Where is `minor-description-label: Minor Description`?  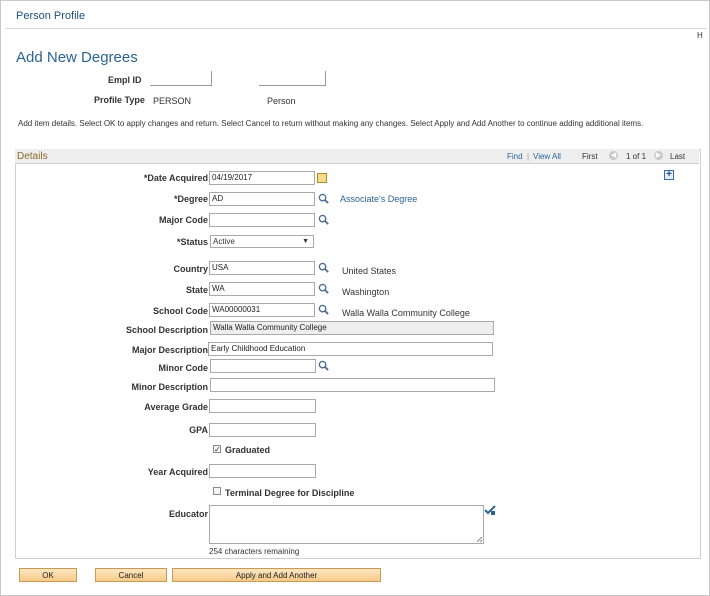 minor-description-label: Minor Description is located at coordinates (169, 387).